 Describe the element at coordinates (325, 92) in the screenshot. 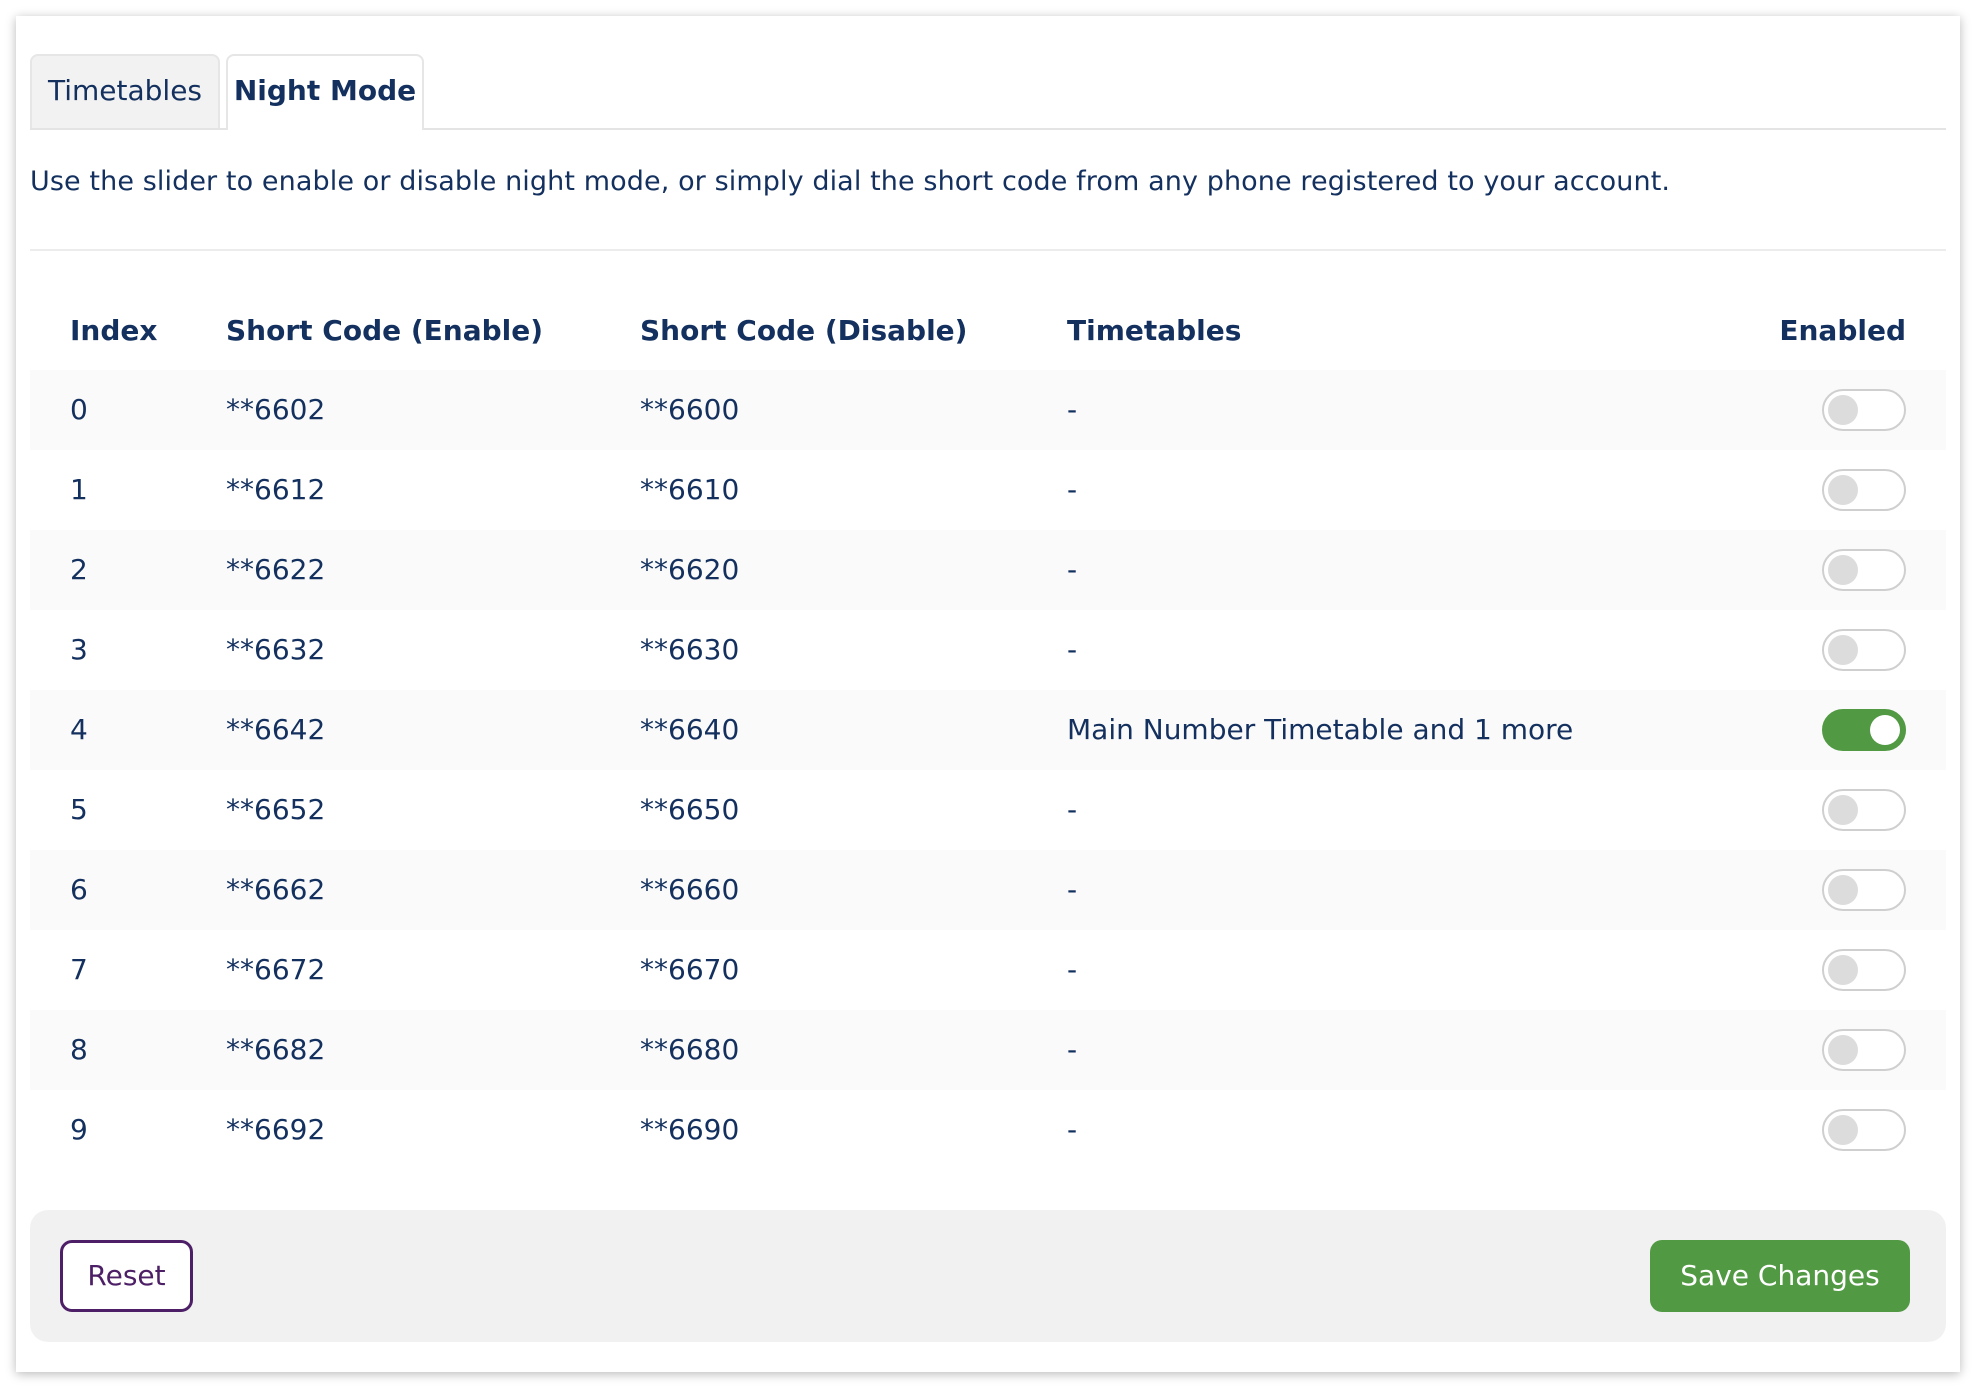

I see `tab-night-mode: Night Mode` at that location.